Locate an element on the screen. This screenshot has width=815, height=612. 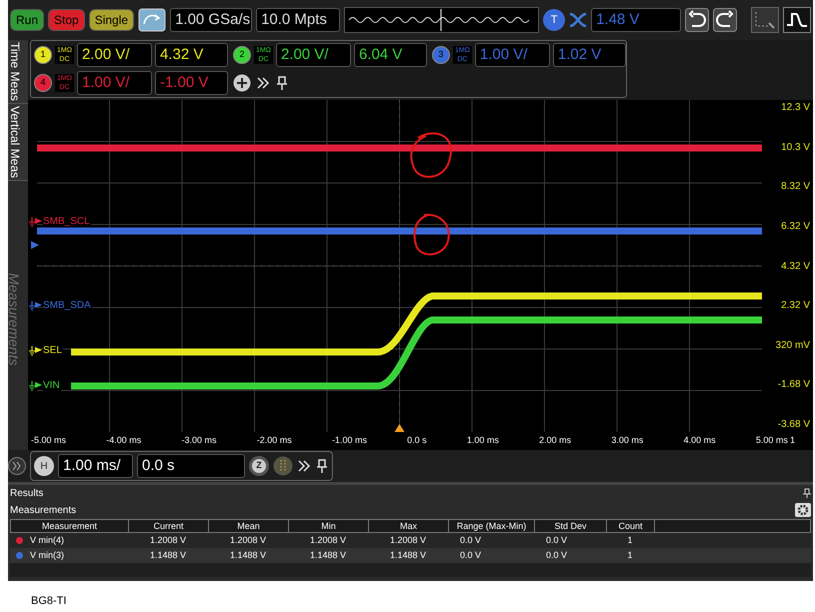
add-channel-icon is located at coordinates (241, 83).